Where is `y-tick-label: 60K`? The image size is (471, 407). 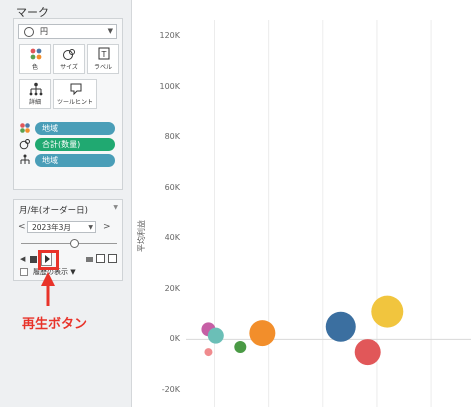
y-tick-label: 60K is located at coordinates (172, 187).